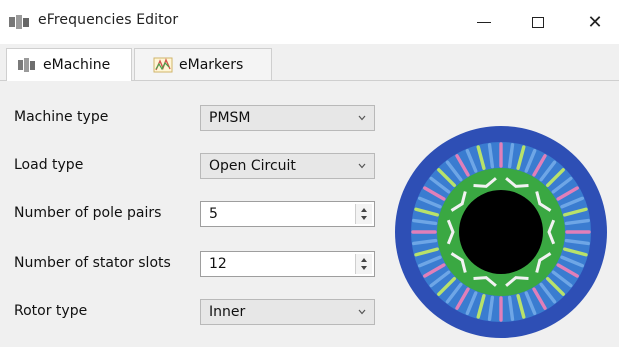 Image resolution: width=619 pixels, height=347 pixels. Describe the element at coordinates (252, 166) in the screenshot. I see `load-type-value: Open Circuit` at that location.